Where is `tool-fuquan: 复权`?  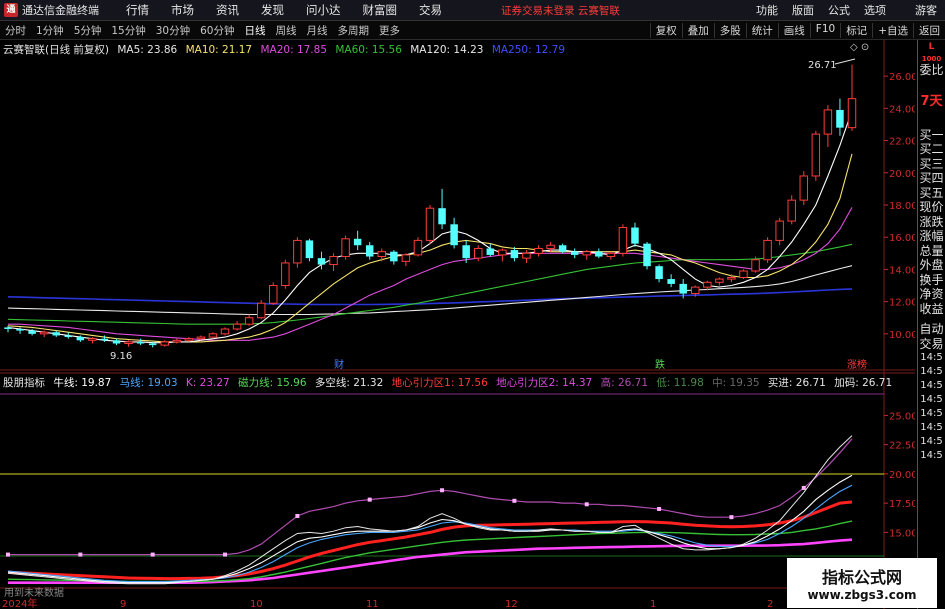
tool-fuquan: 复权 is located at coordinates (665, 30).